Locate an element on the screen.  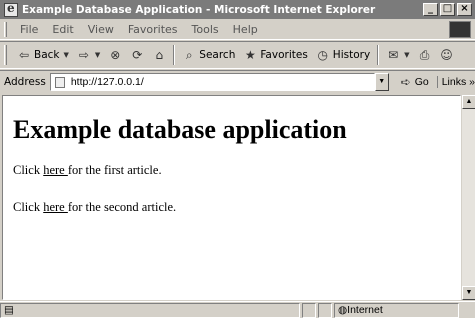
menu-edit: Edit is located at coordinates (62, 29).